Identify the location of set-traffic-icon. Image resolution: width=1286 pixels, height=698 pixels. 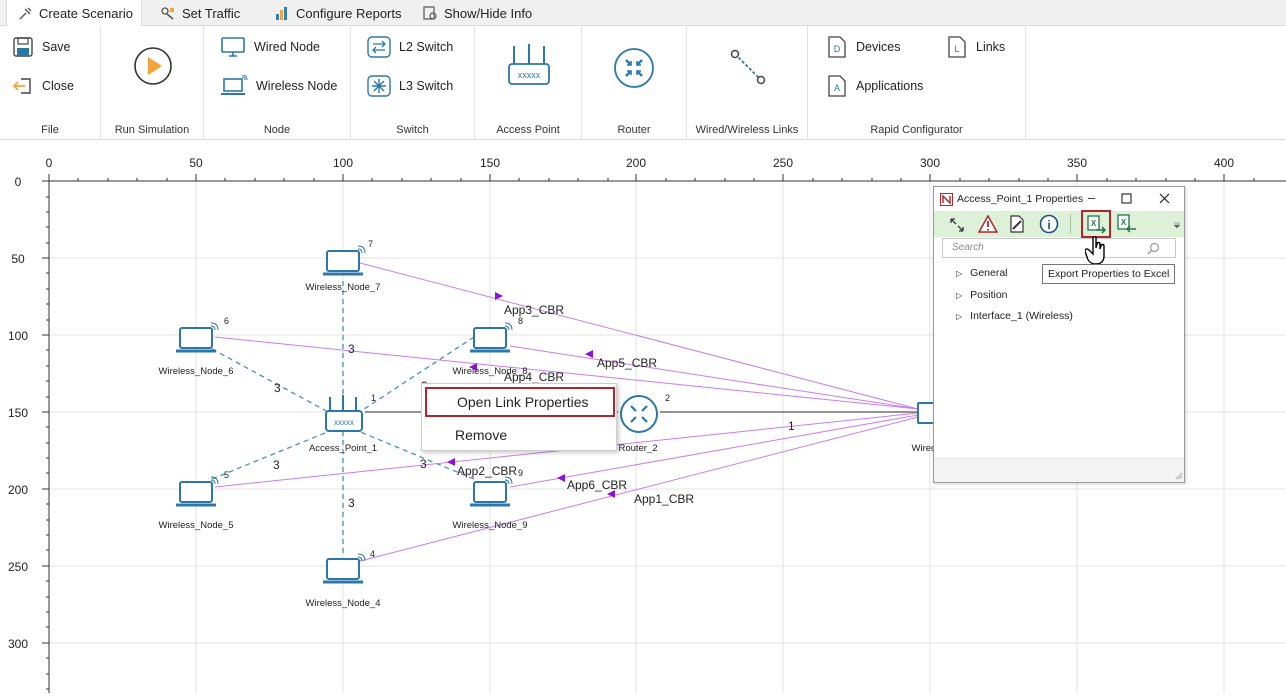
(167, 13).